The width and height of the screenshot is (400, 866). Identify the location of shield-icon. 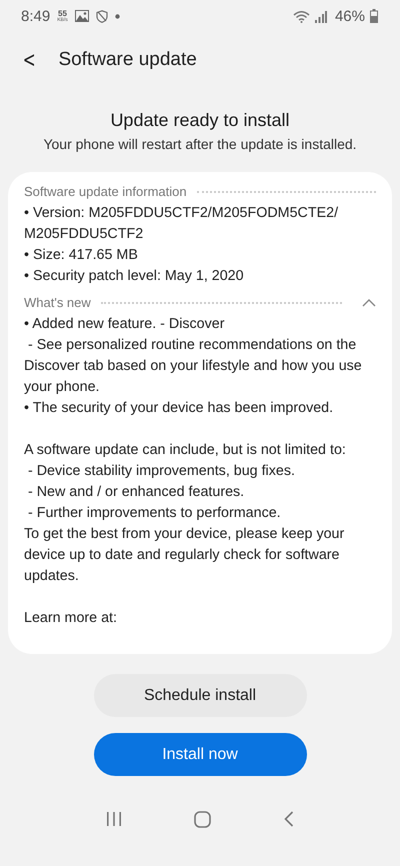
(102, 16).